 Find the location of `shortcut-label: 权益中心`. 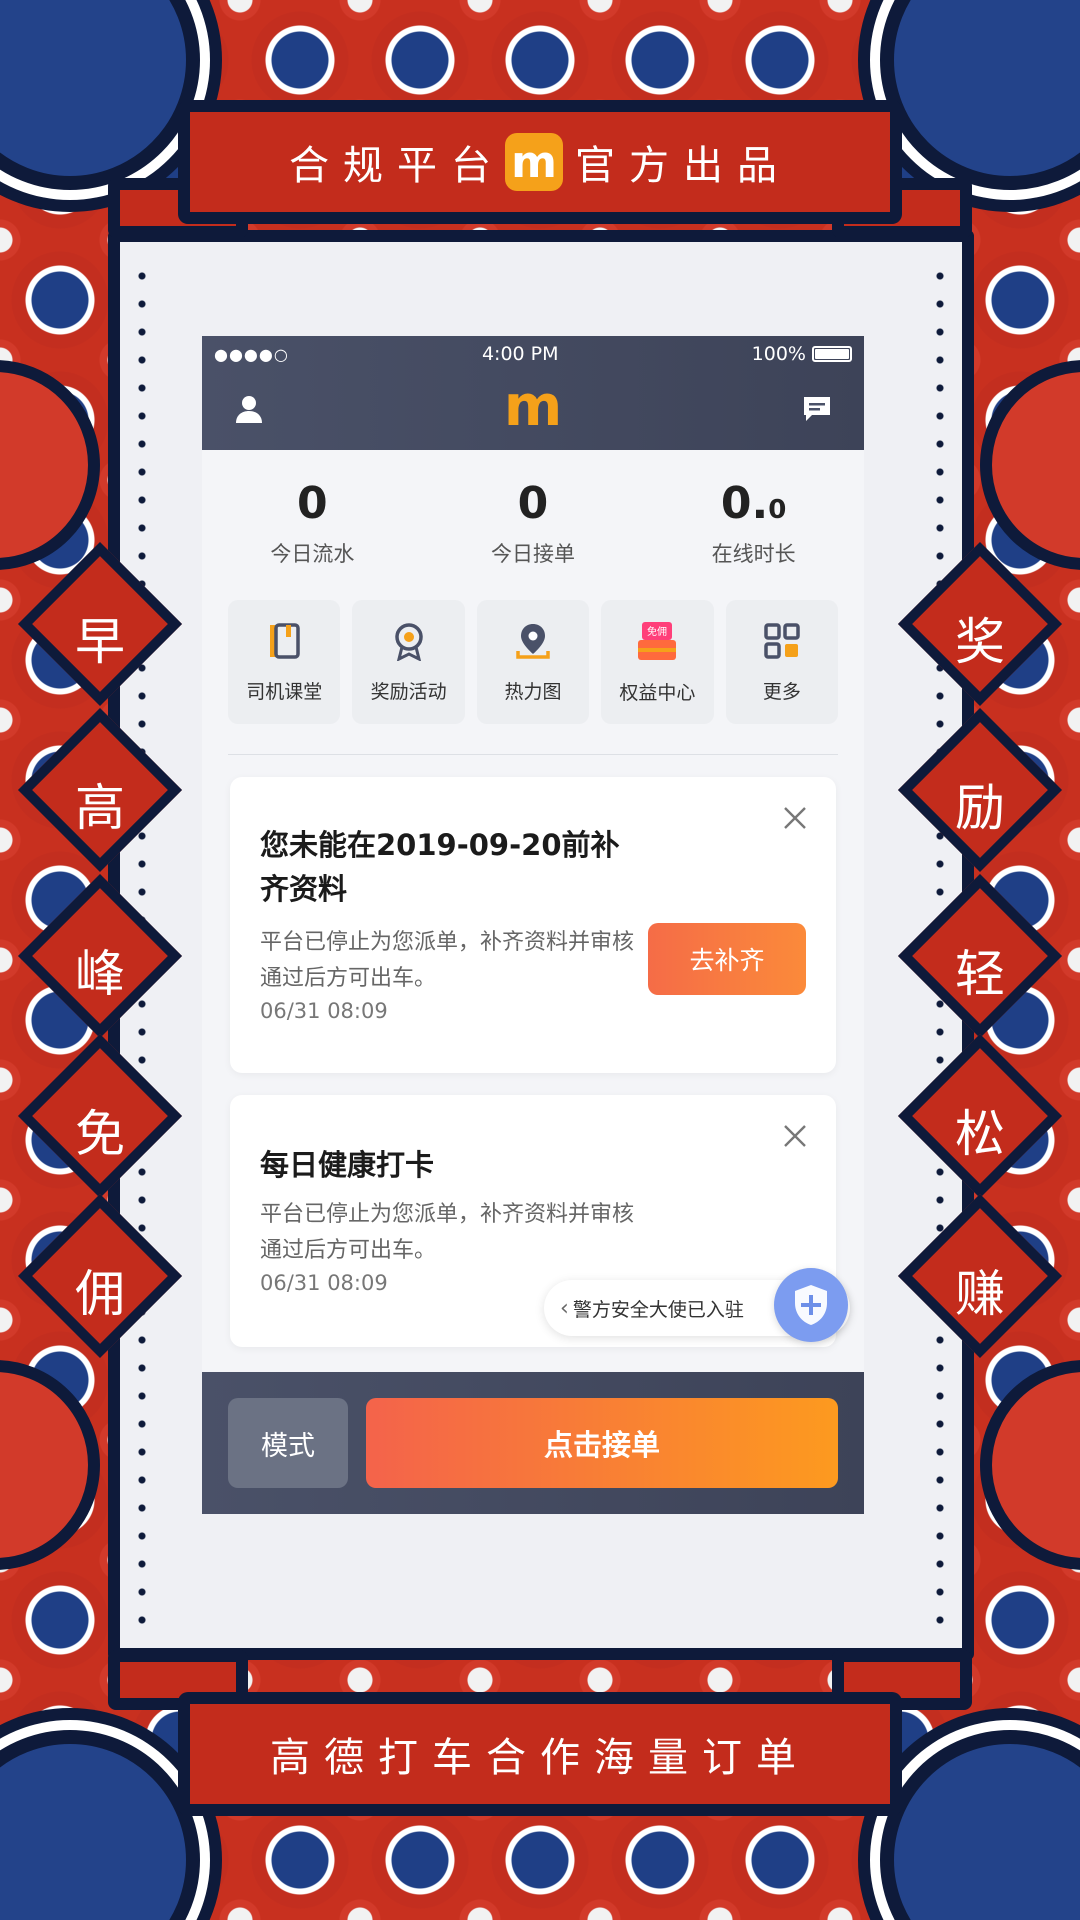

shortcut-label: 权益中心 is located at coordinates (657, 692).